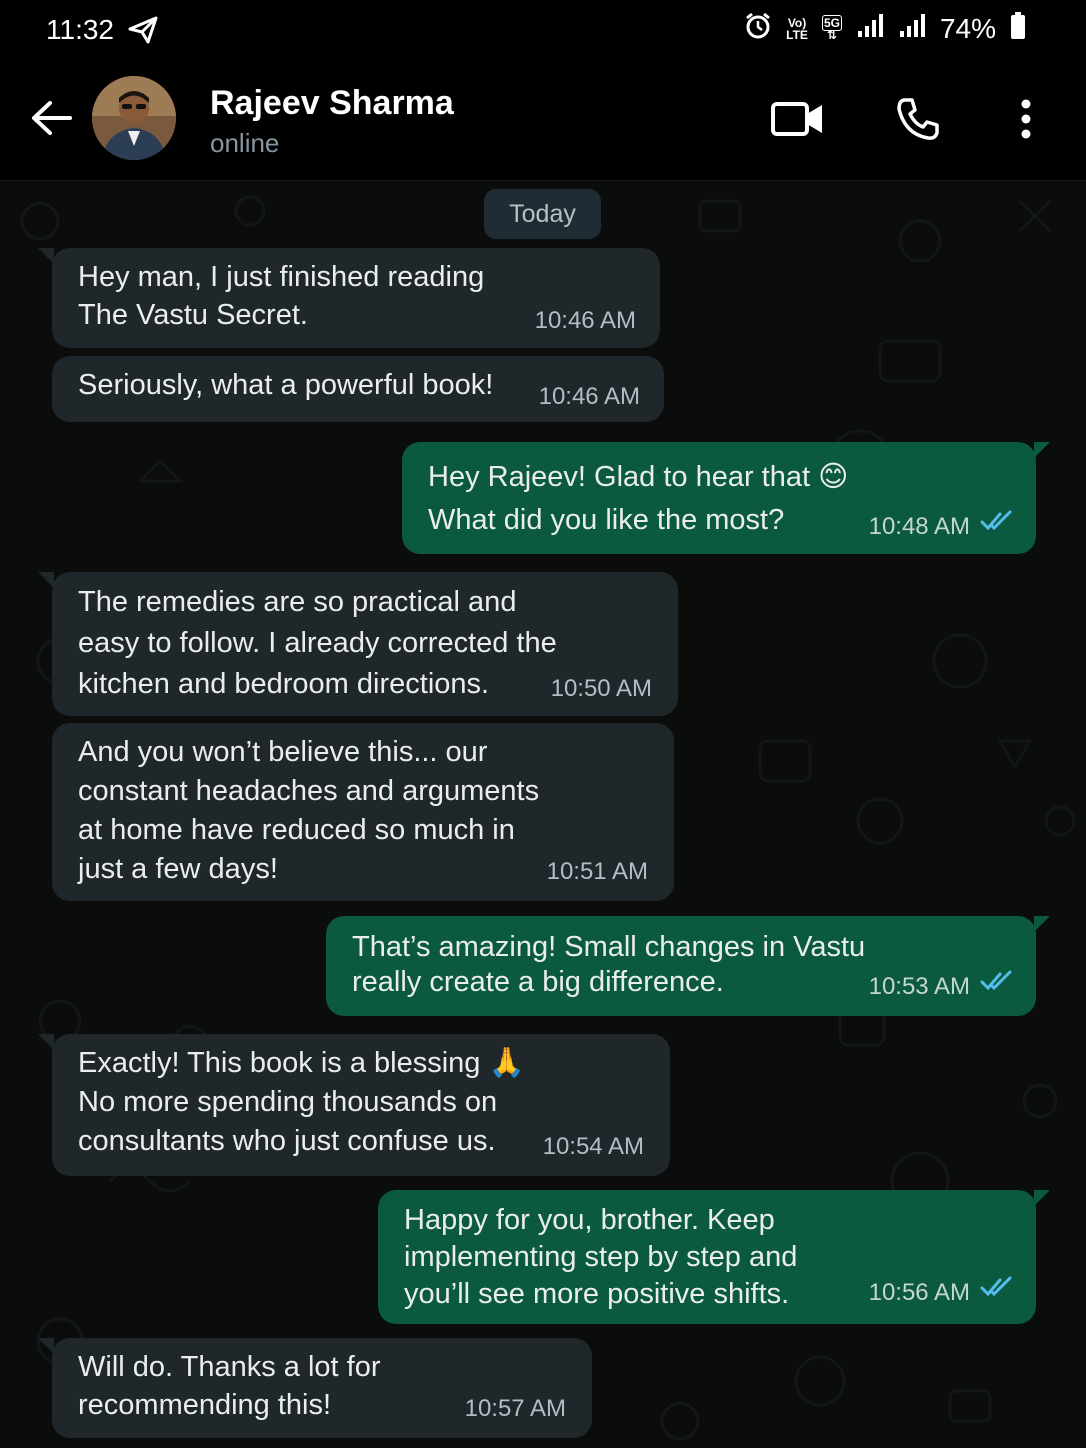 This screenshot has width=1086, height=1448. Describe the element at coordinates (593, 1146) in the screenshot. I see `message-time: 10:54 AM` at that location.